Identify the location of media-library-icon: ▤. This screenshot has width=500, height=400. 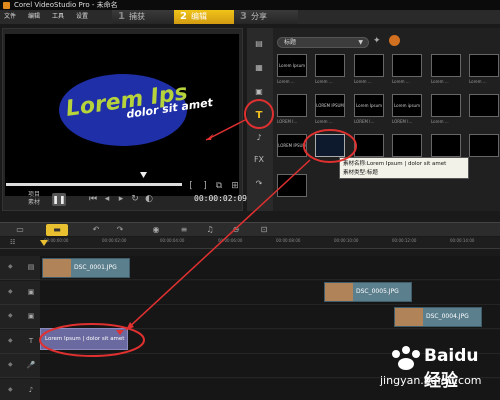
(259, 44).